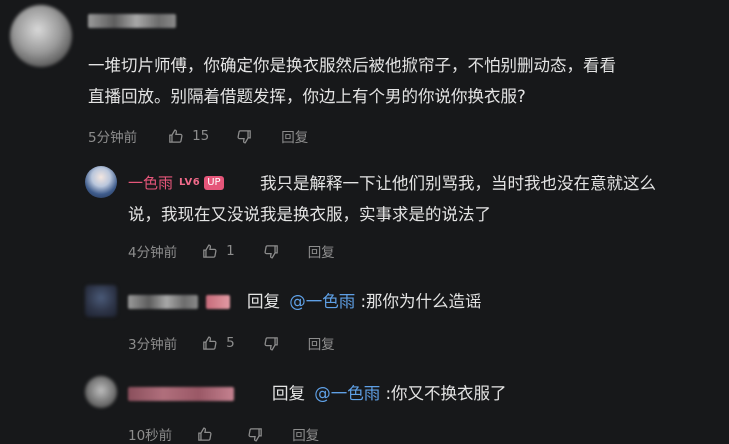  I want to click on comment-time: 5分钟前, so click(113, 138).